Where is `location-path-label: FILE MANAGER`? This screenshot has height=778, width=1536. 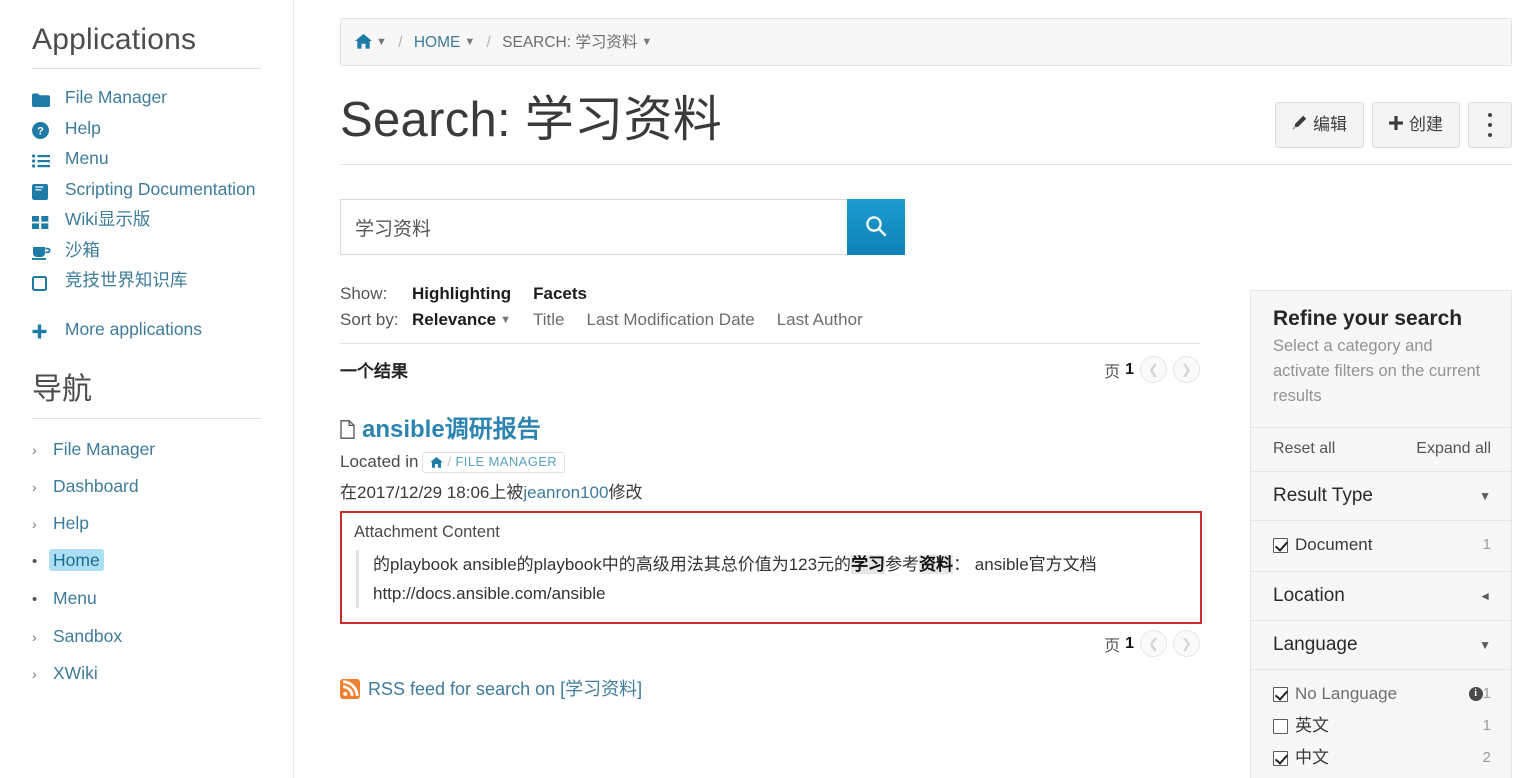
location-path-label: FILE MANAGER is located at coordinates (506, 462).